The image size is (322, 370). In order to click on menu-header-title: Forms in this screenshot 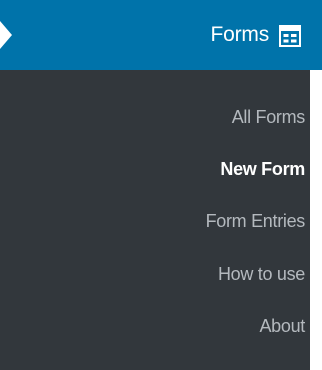, I will do `click(240, 34)`.